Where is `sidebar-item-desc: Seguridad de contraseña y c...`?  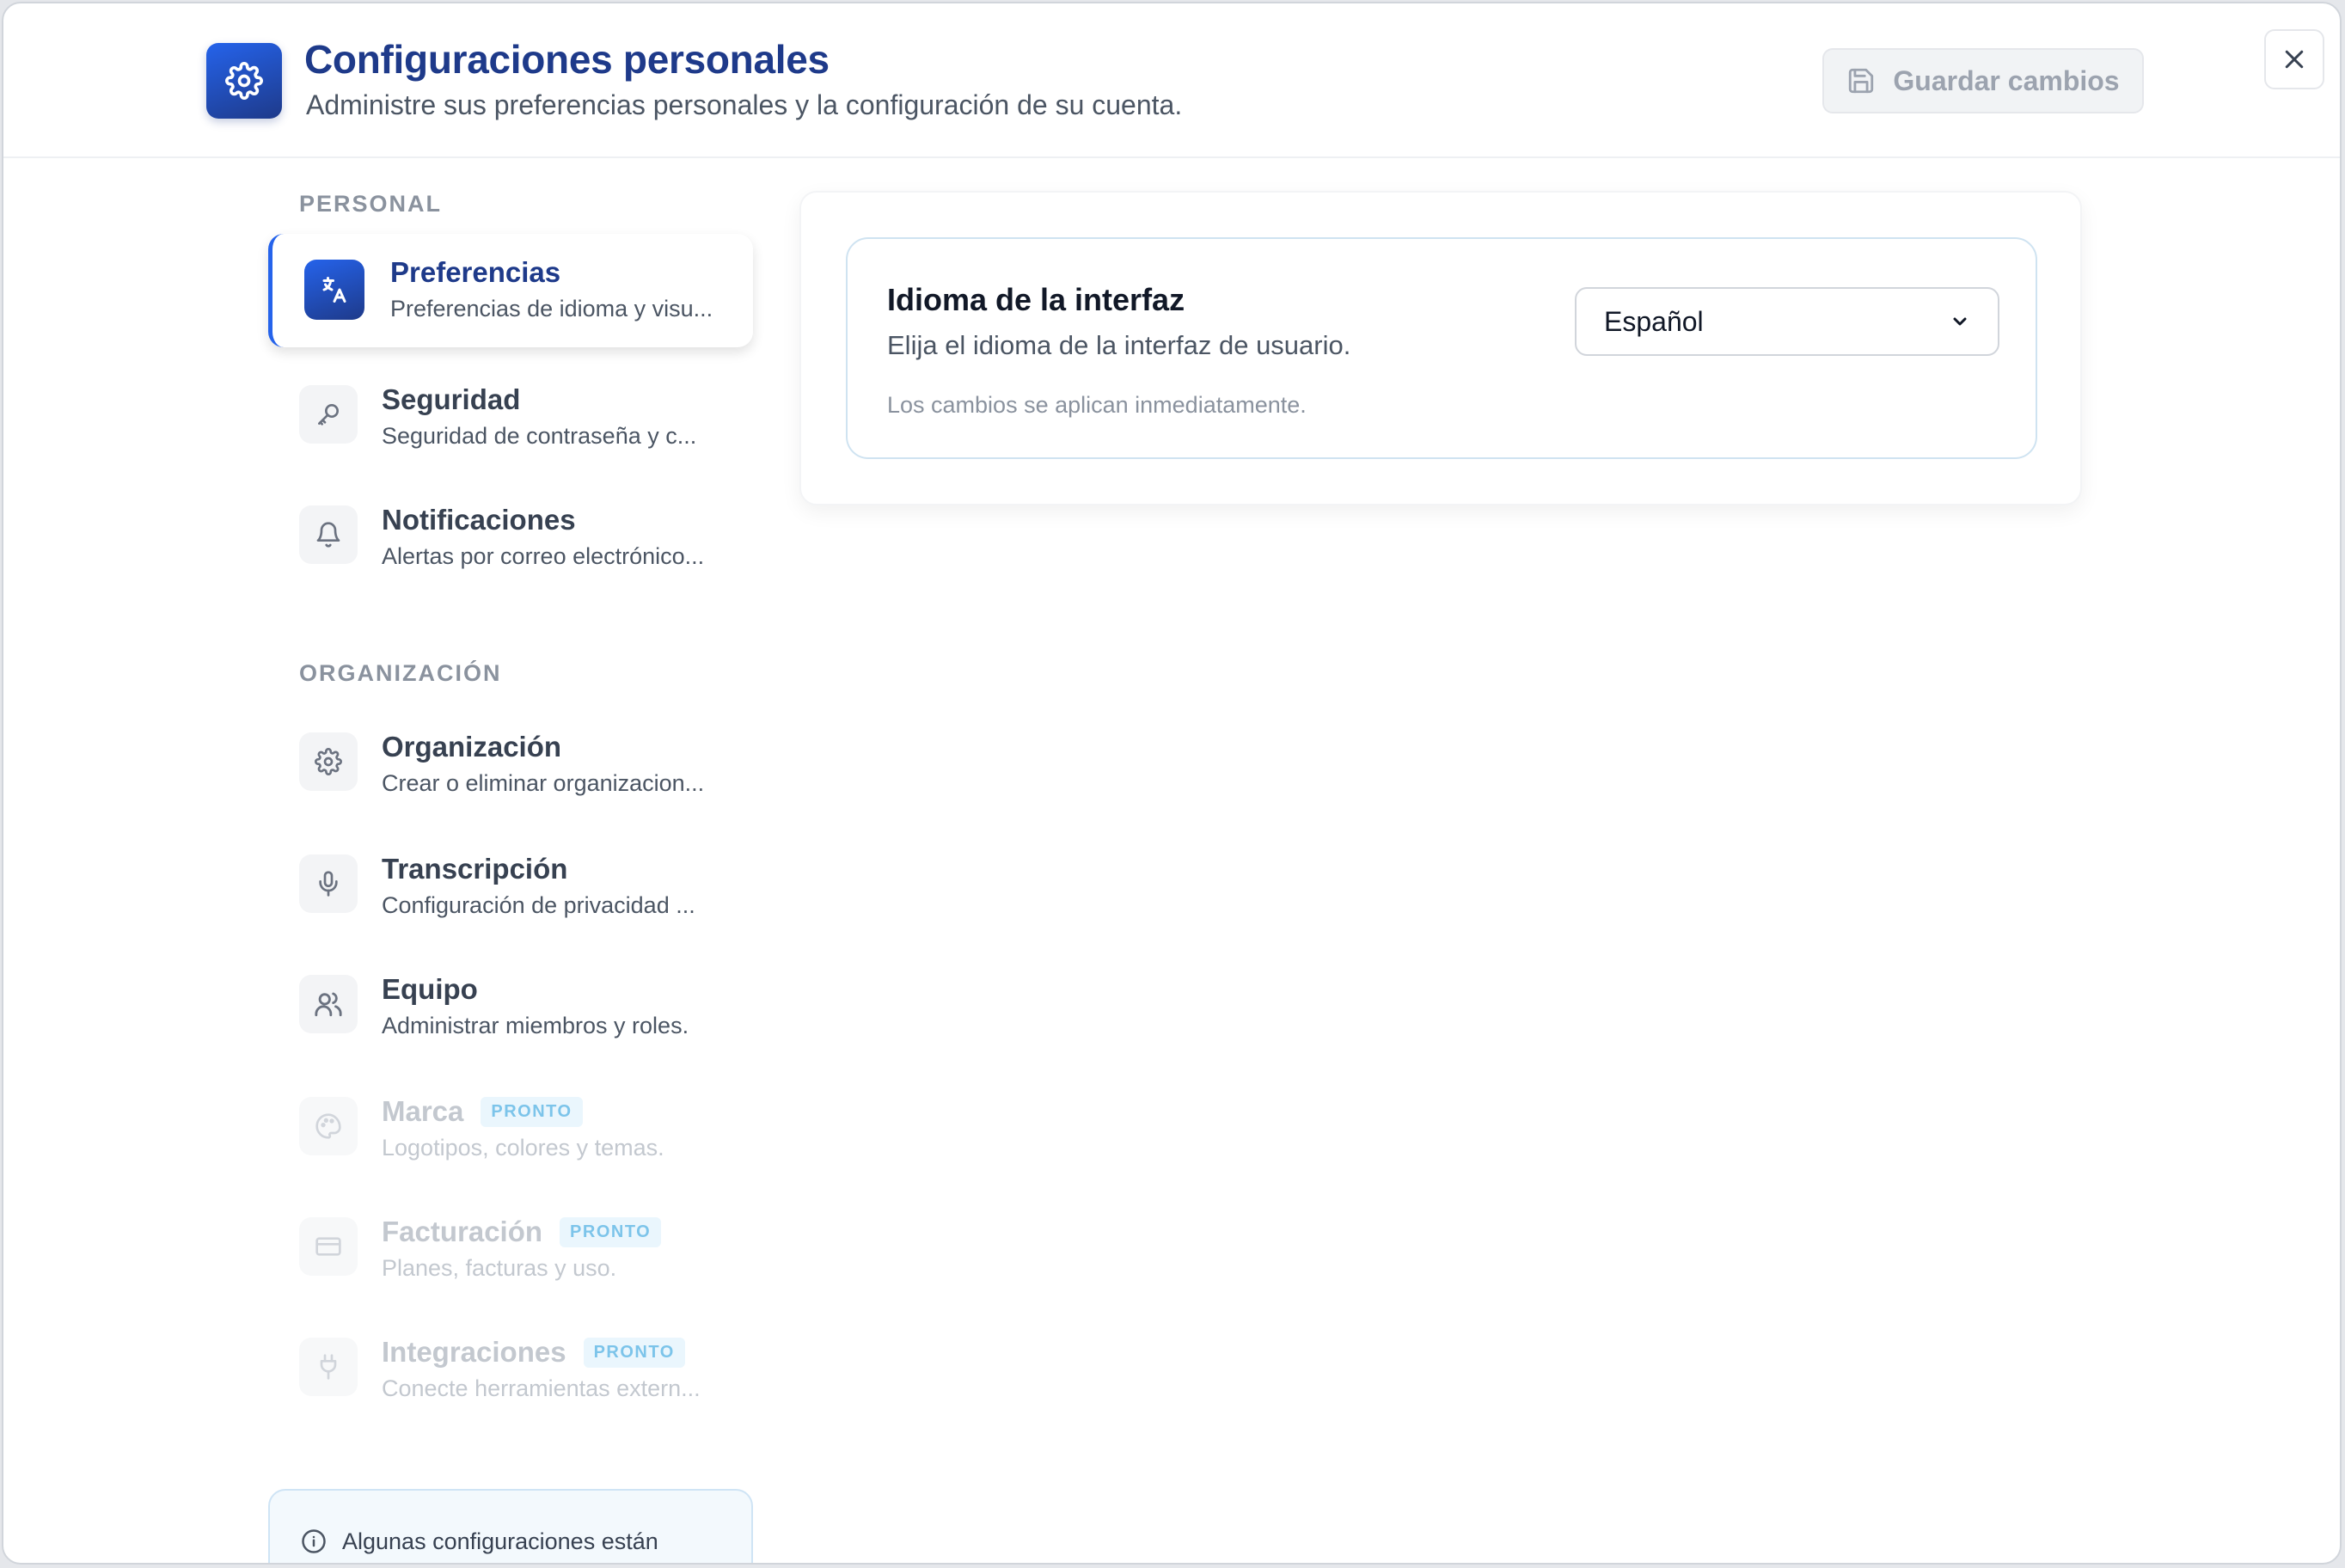
sidebar-item-desc: Seguridad de contraseña y c... is located at coordinates (539, 436).